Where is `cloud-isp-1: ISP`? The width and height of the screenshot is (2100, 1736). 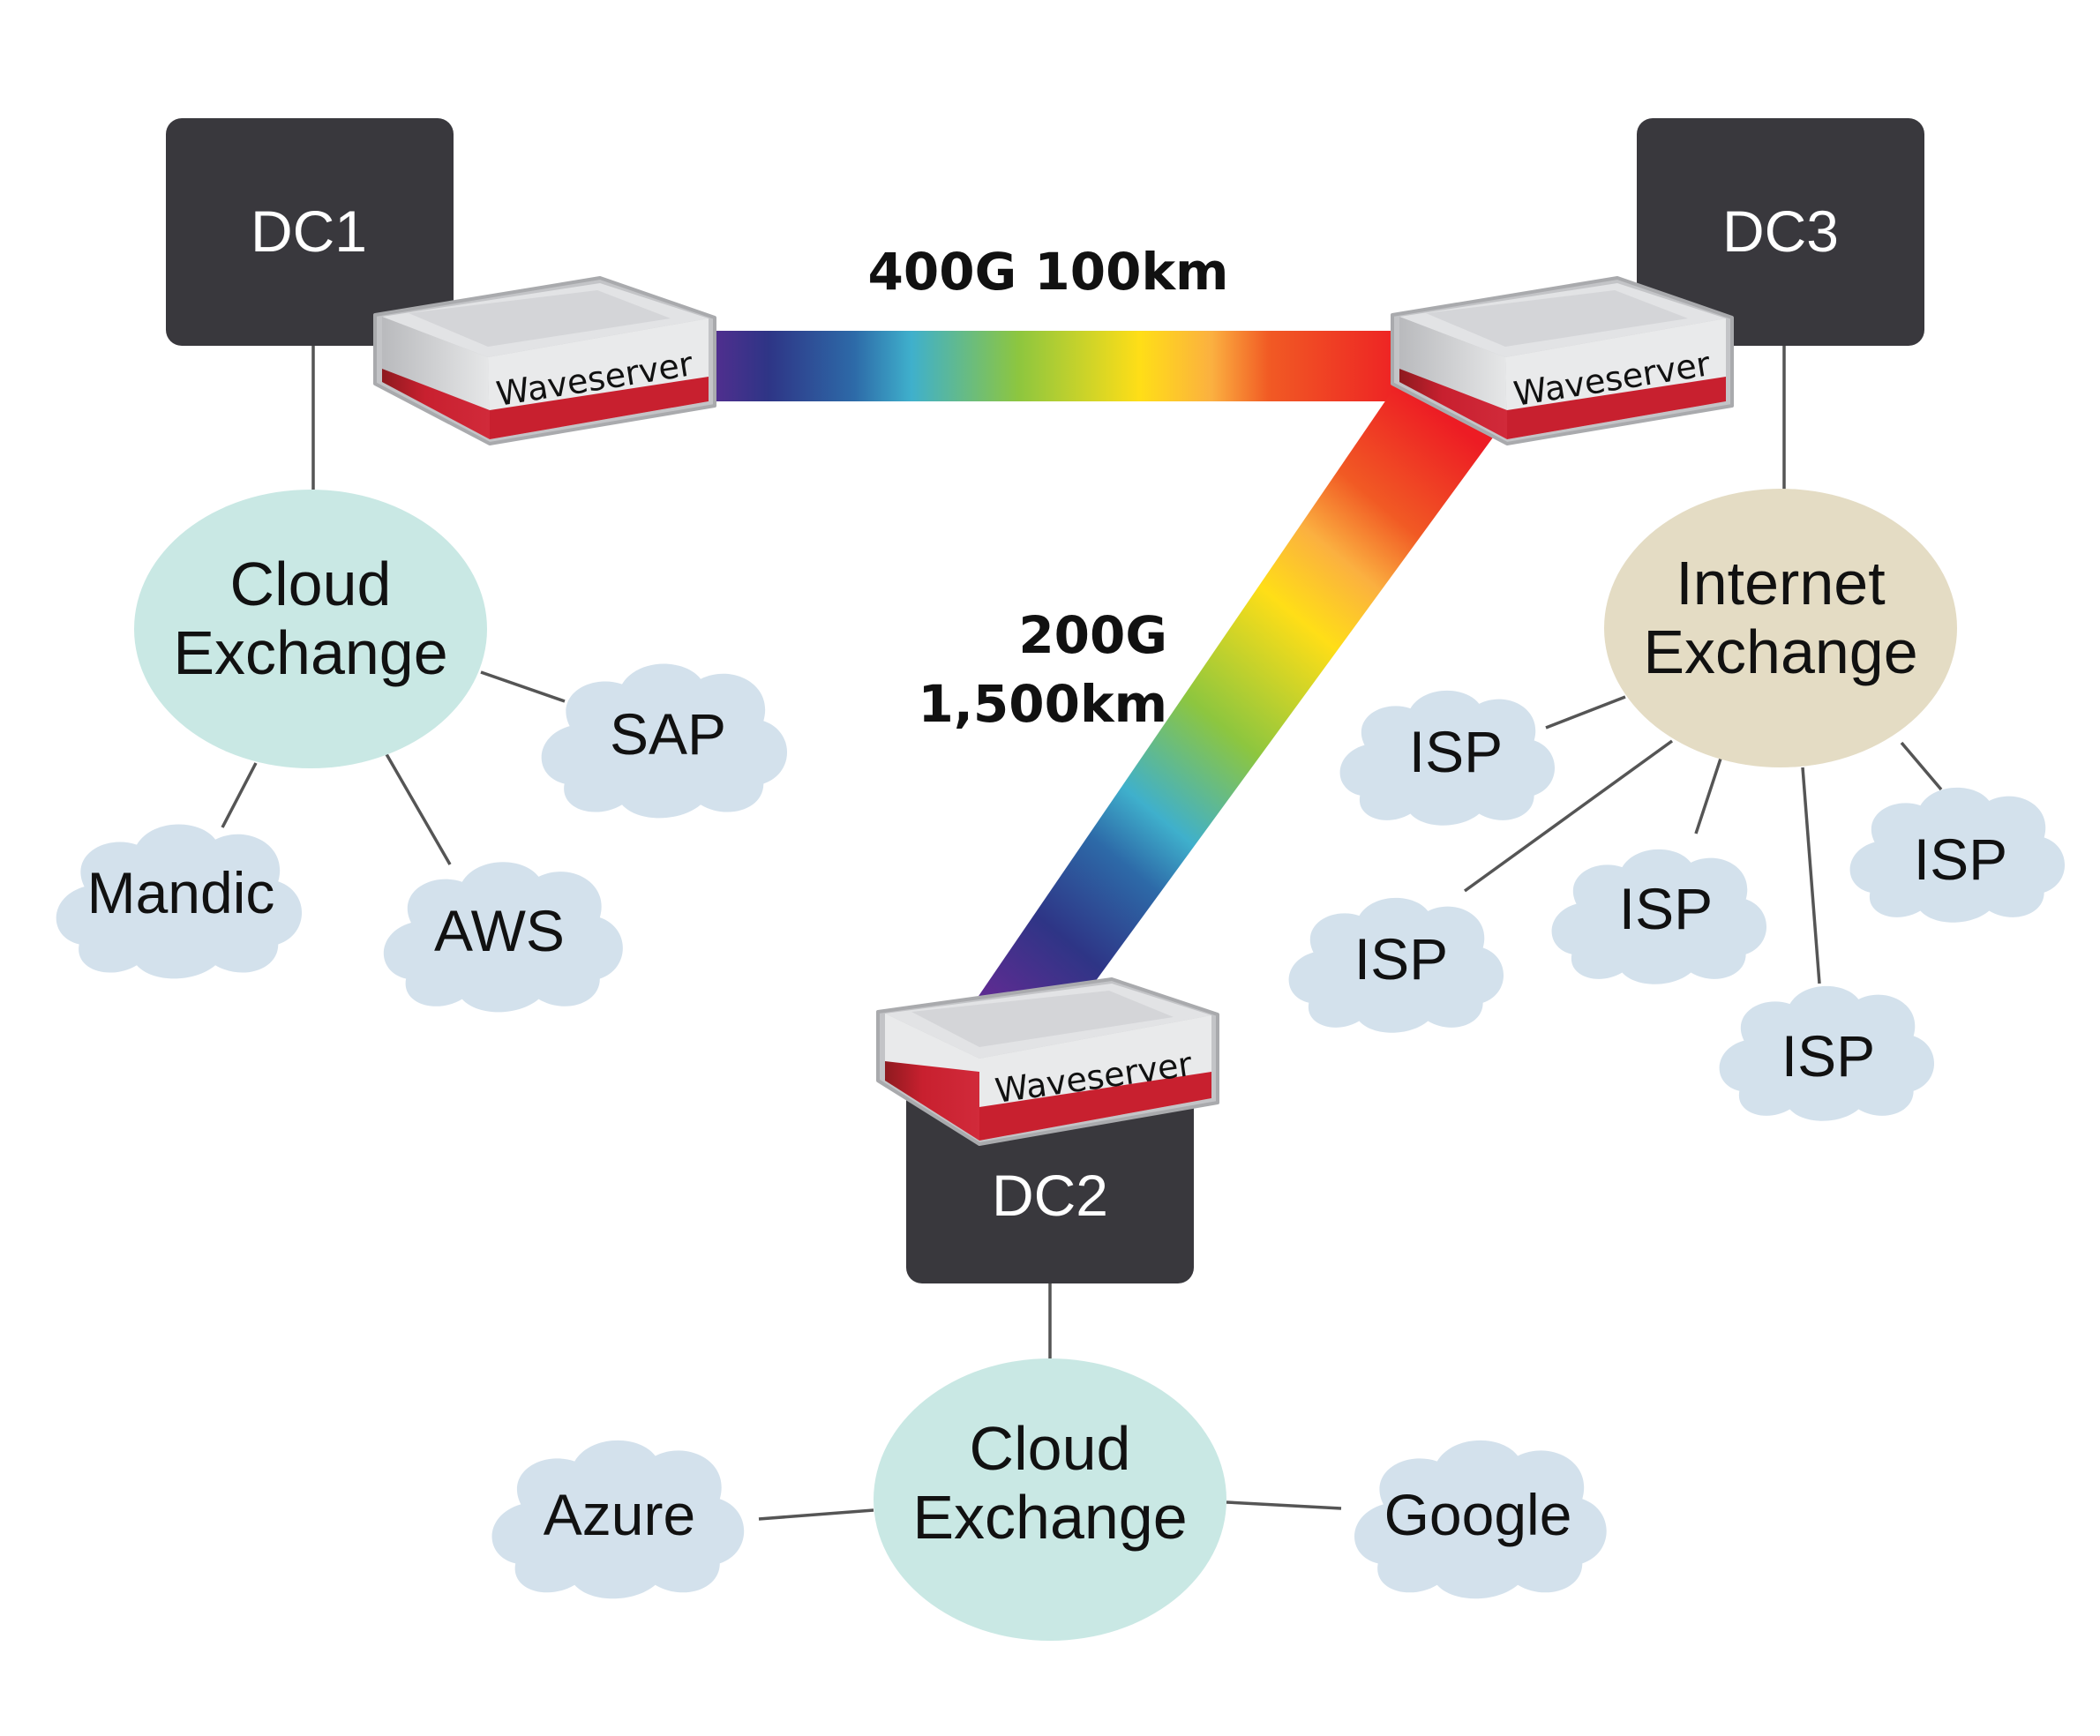
cloud-isp-1: ISP is located at coordinates (1447, 758).